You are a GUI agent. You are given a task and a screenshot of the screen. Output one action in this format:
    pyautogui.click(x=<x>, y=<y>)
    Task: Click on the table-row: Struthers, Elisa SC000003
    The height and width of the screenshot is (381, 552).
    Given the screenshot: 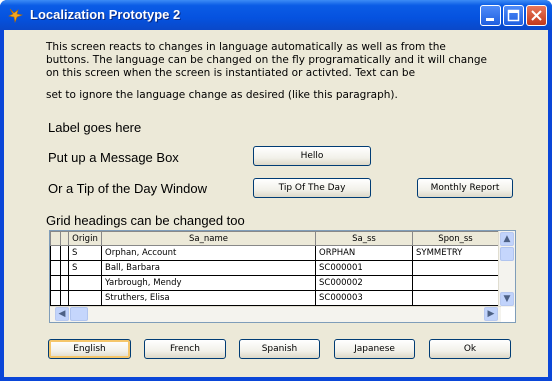 What is the action you would take?
    pyautogui.click(x=274, y=298)
    